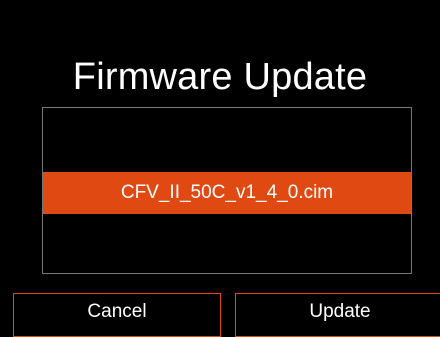 This screenshot has width=440, height=337. What do you see at coordinates (227, 193) in the screenshot?
I see `firmware-file-item-selected: CFV_II_50C_v1_4_0.cim` at bounding box center [227, 193].